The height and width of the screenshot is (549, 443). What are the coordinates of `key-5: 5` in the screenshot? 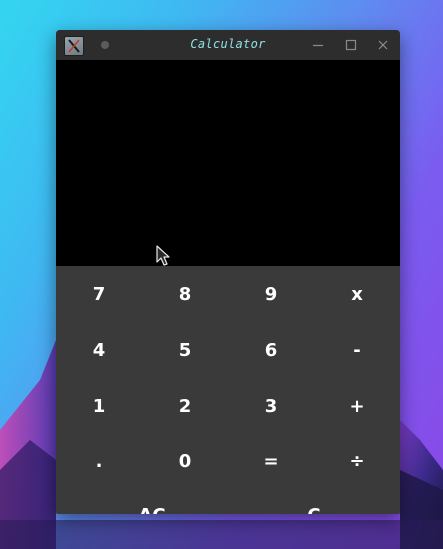 It's located at (185, 350).